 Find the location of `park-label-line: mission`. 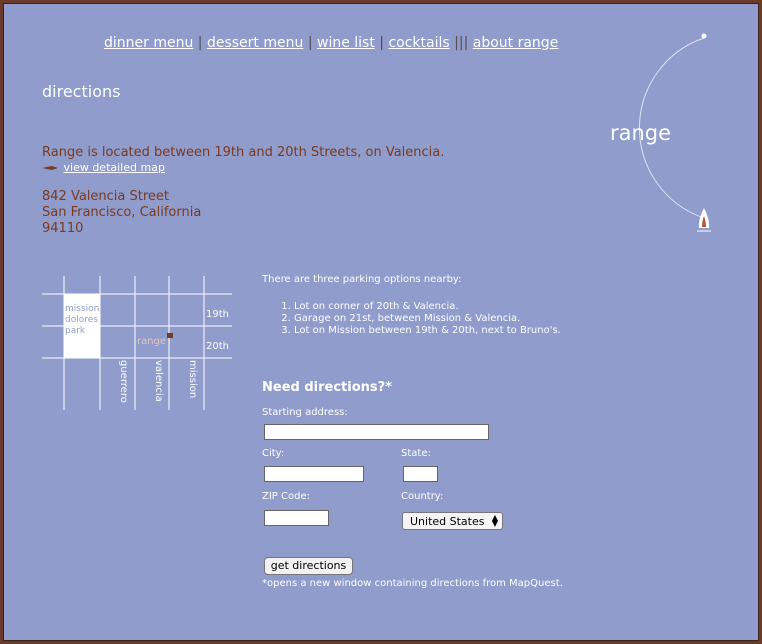

park-label-line: mission is located at coordinates (82, 309).